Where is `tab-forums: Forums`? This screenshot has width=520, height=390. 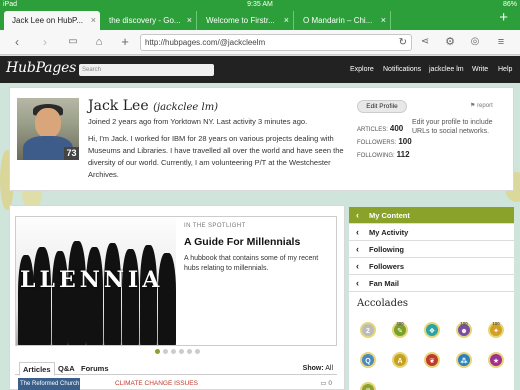 tab-forums: Forums is located at coordinates (95, 368).